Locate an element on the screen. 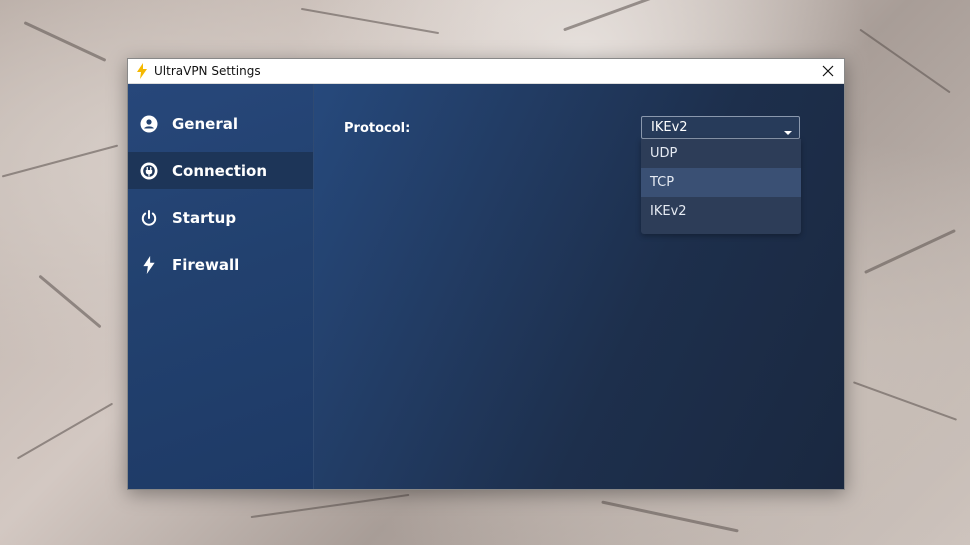 Image resolution: width=970 pixels, height=545 pixels. sidebar-item-general: General is located at coordinates (220, 123).